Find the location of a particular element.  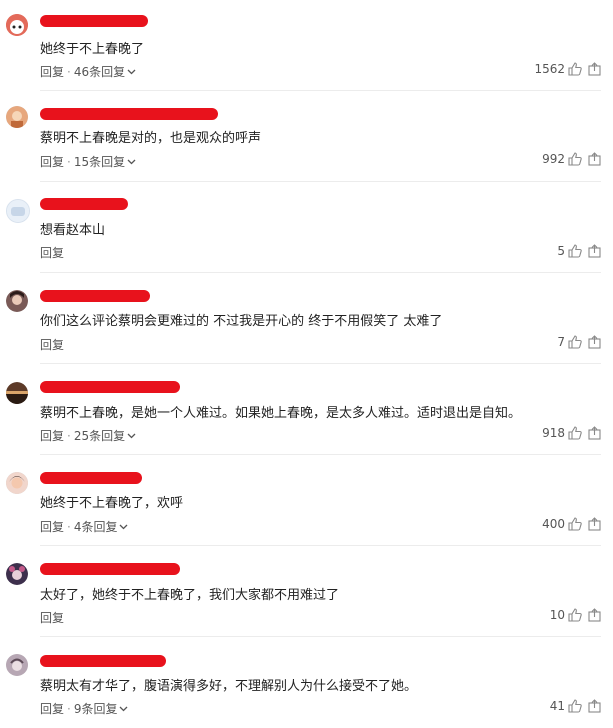

like-button: 41 is located at coordinates (566, 706).